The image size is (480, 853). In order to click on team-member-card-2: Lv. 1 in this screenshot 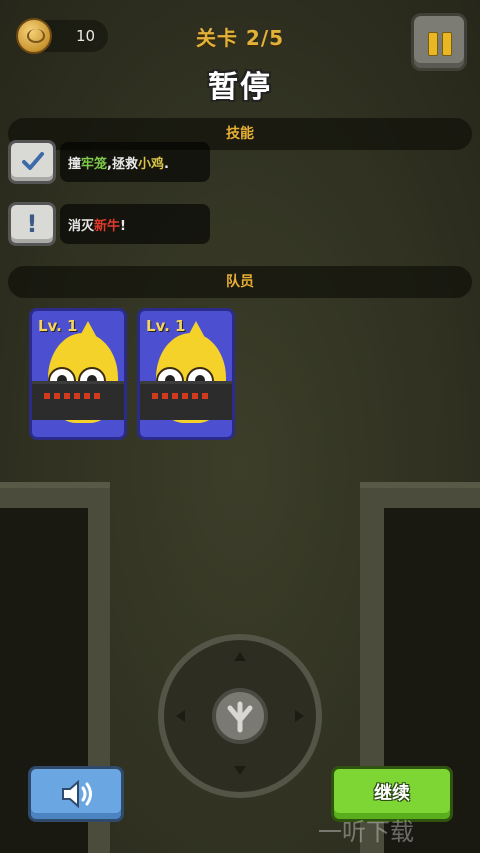, I will do `click(186, 374)`.